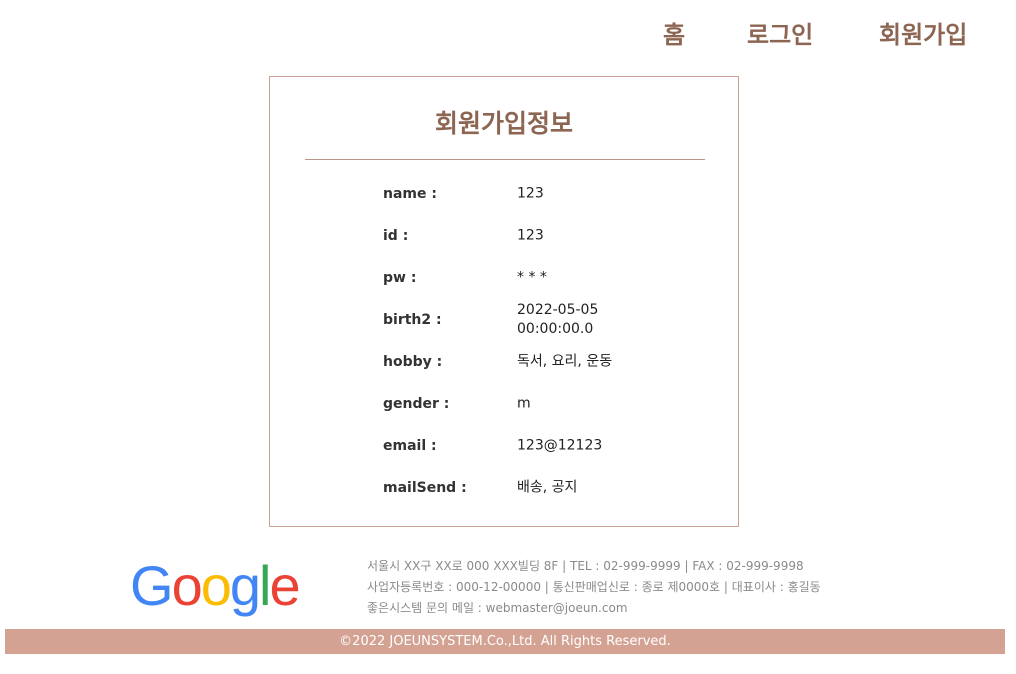 This screenshot has height=674, width=1016. Describe the element at coordinates (533, 404) in the screenshot. I see `info-row-gender: gender : m` at that location.